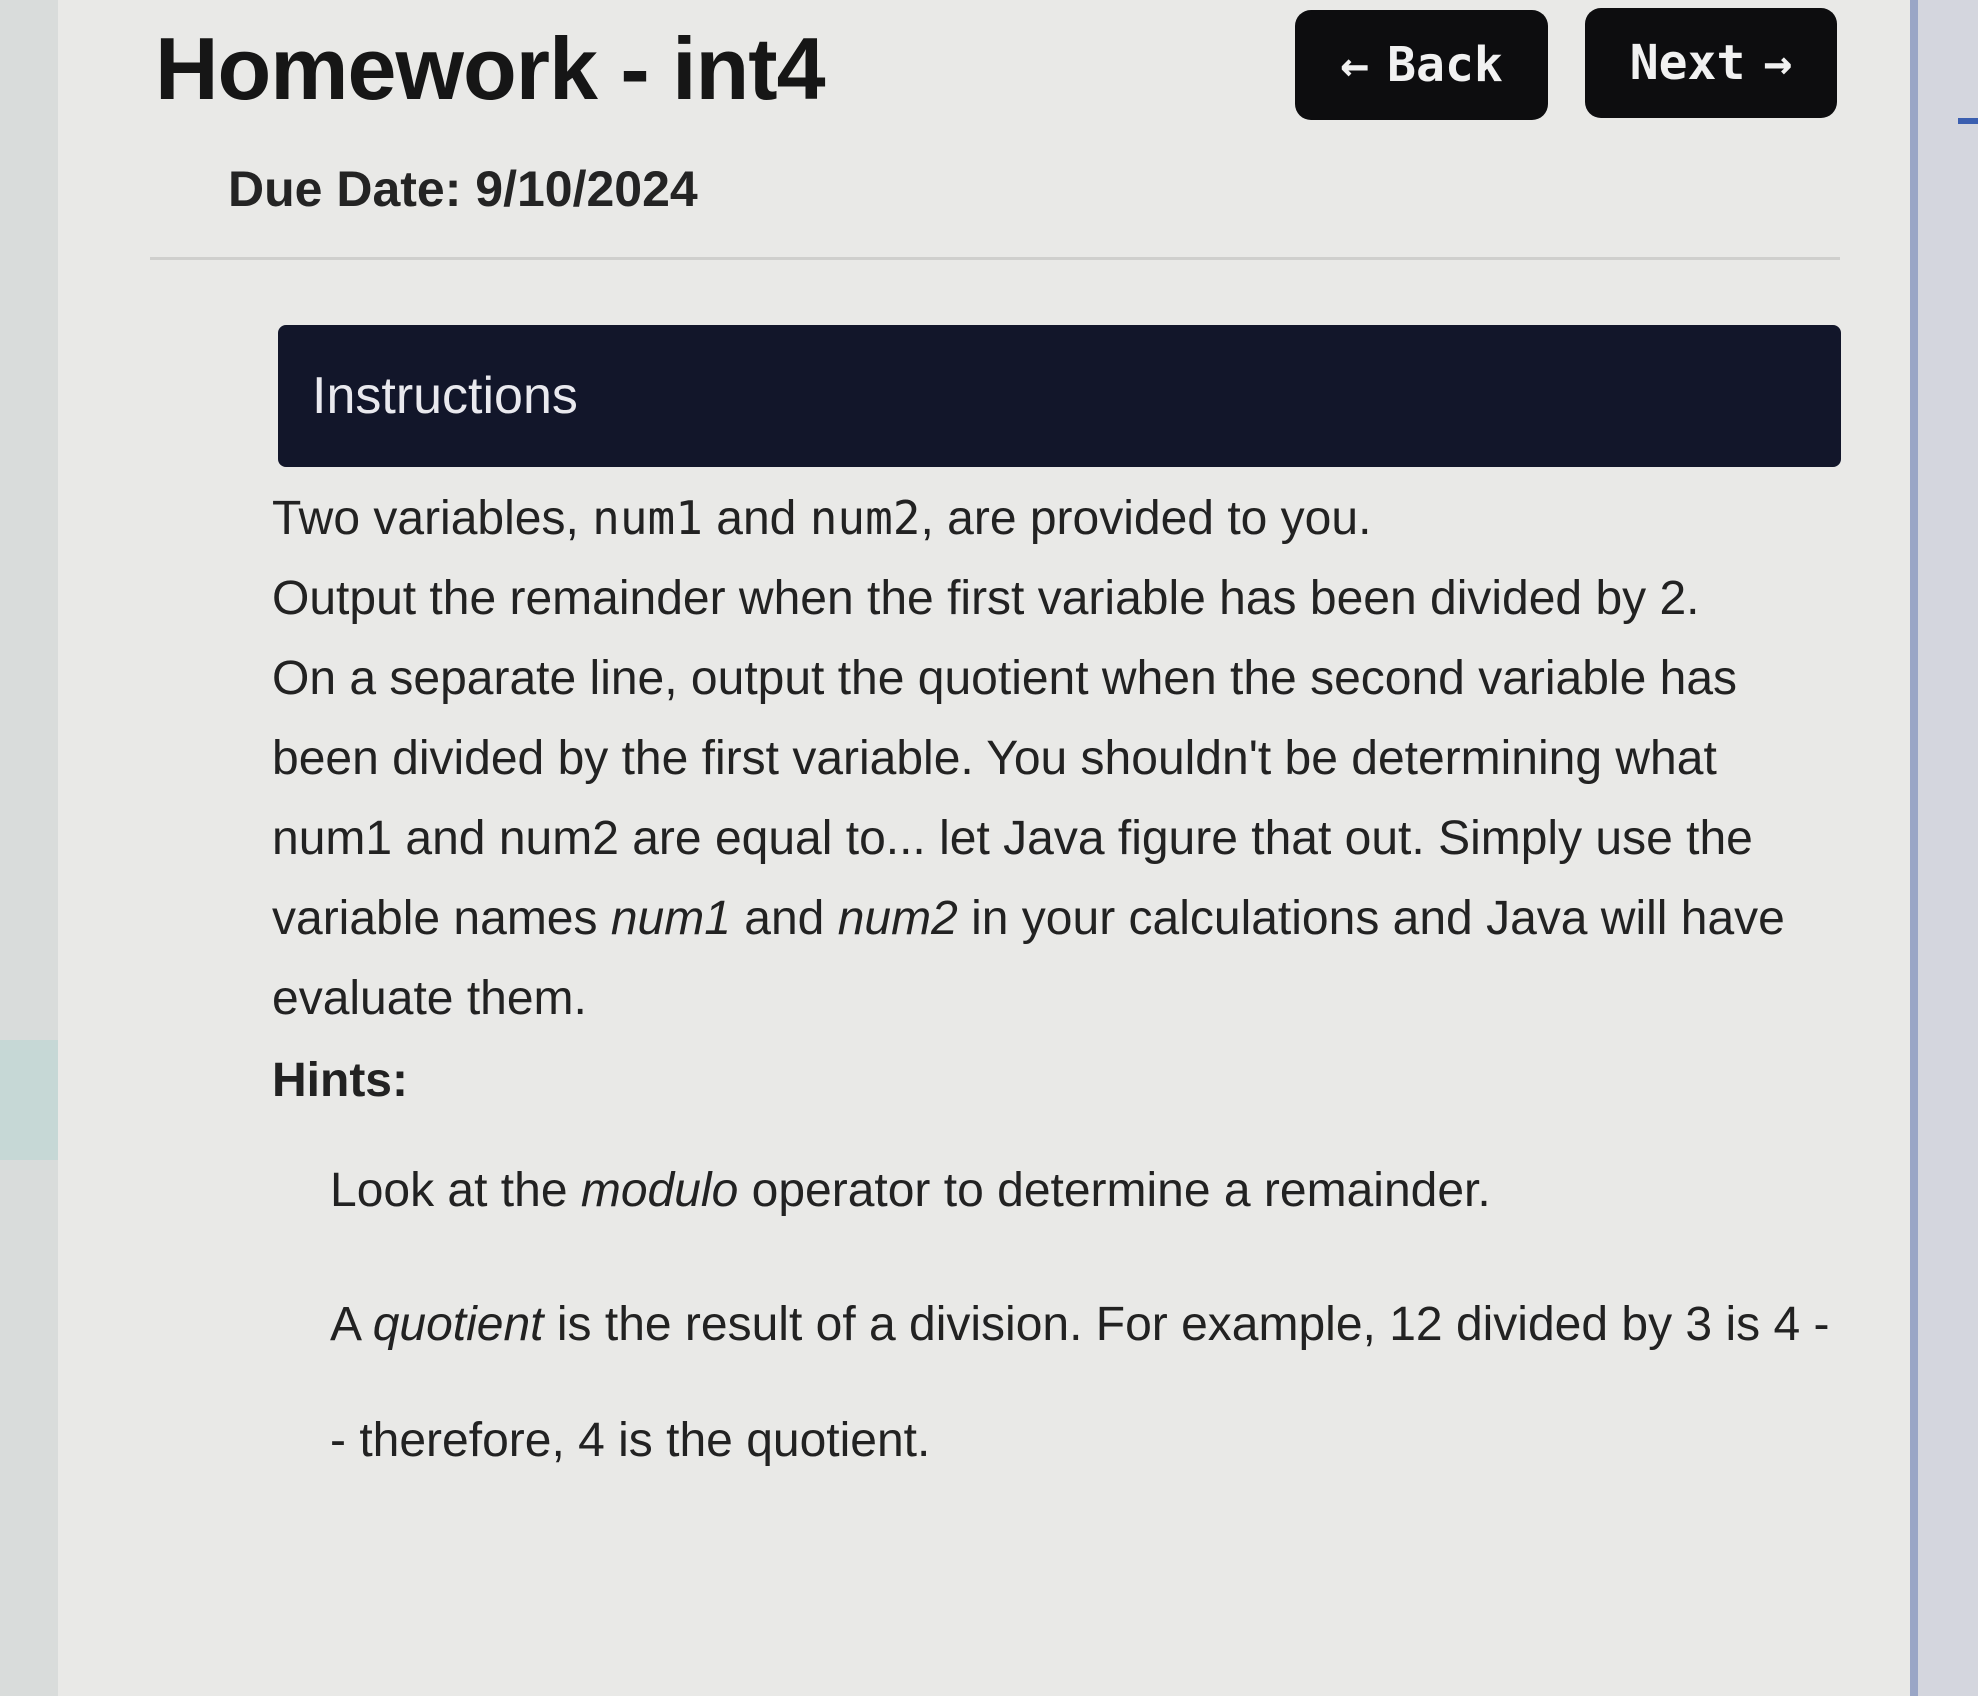 The width and height of the screenshot is (1978, 1696). I want to click on right-edge, so click(1944, 848).